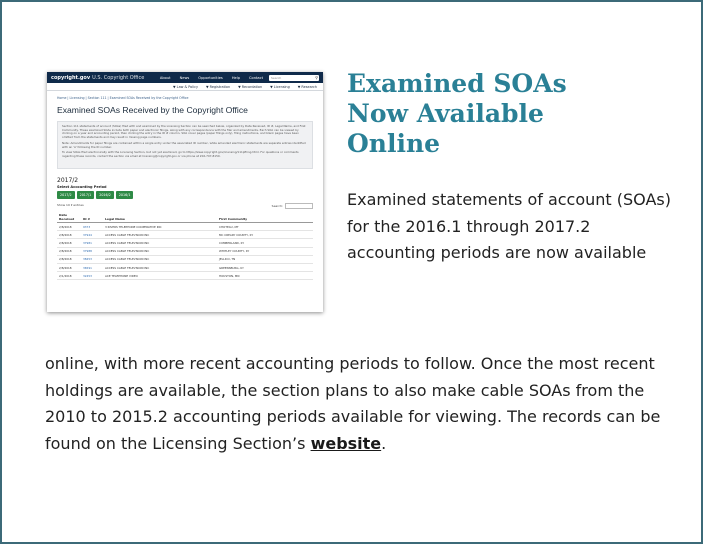  What do you see at coordinates (265, 235) in the screenshot?
I see `cell-community: MC CREARY COUNTY, KY` at bounding box center [265, 235].